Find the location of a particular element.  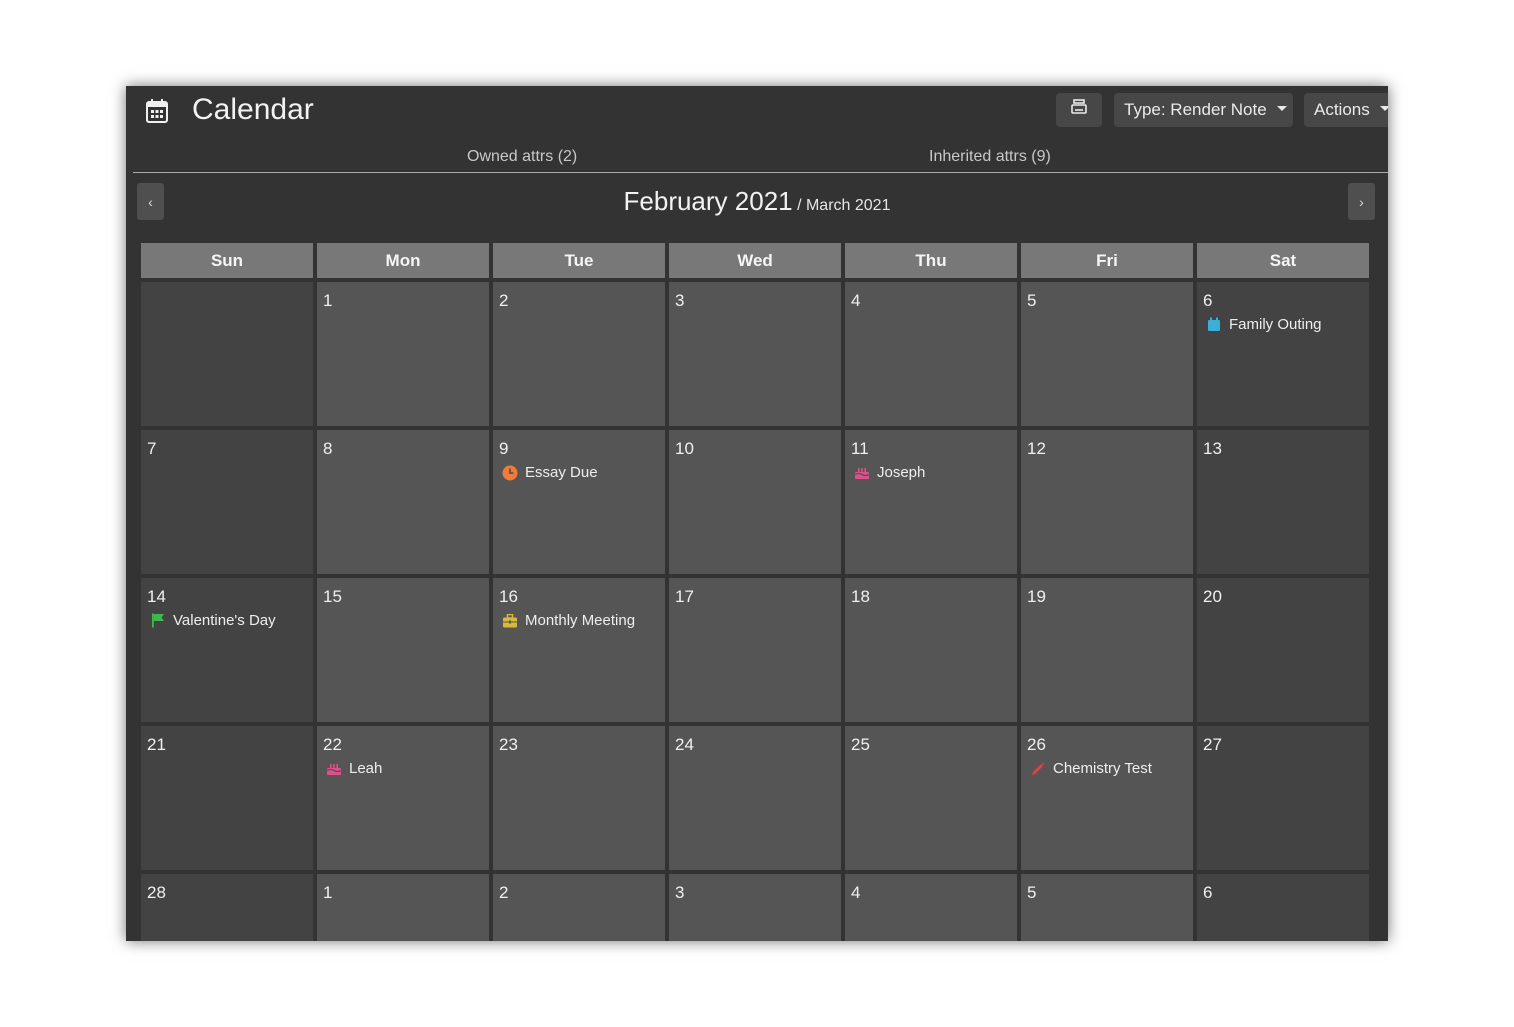

day-cell: 21 is located at coordinates (227, 798).